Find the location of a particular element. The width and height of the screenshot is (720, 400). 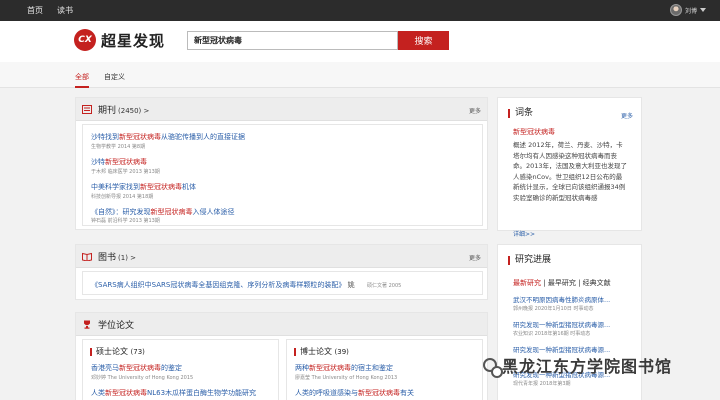

list-item: 人类新型冠状病毒NL63木瓜样蛋白酶生物学功能研究 is located at coordinates (173, 393).